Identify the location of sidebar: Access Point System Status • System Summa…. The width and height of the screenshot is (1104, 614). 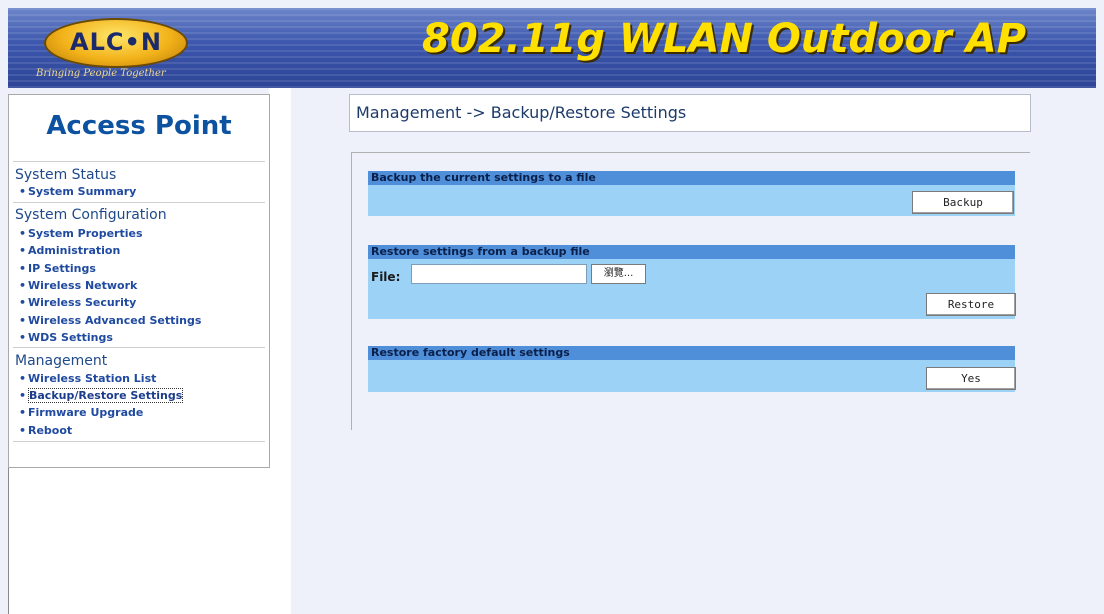
(139, 281).